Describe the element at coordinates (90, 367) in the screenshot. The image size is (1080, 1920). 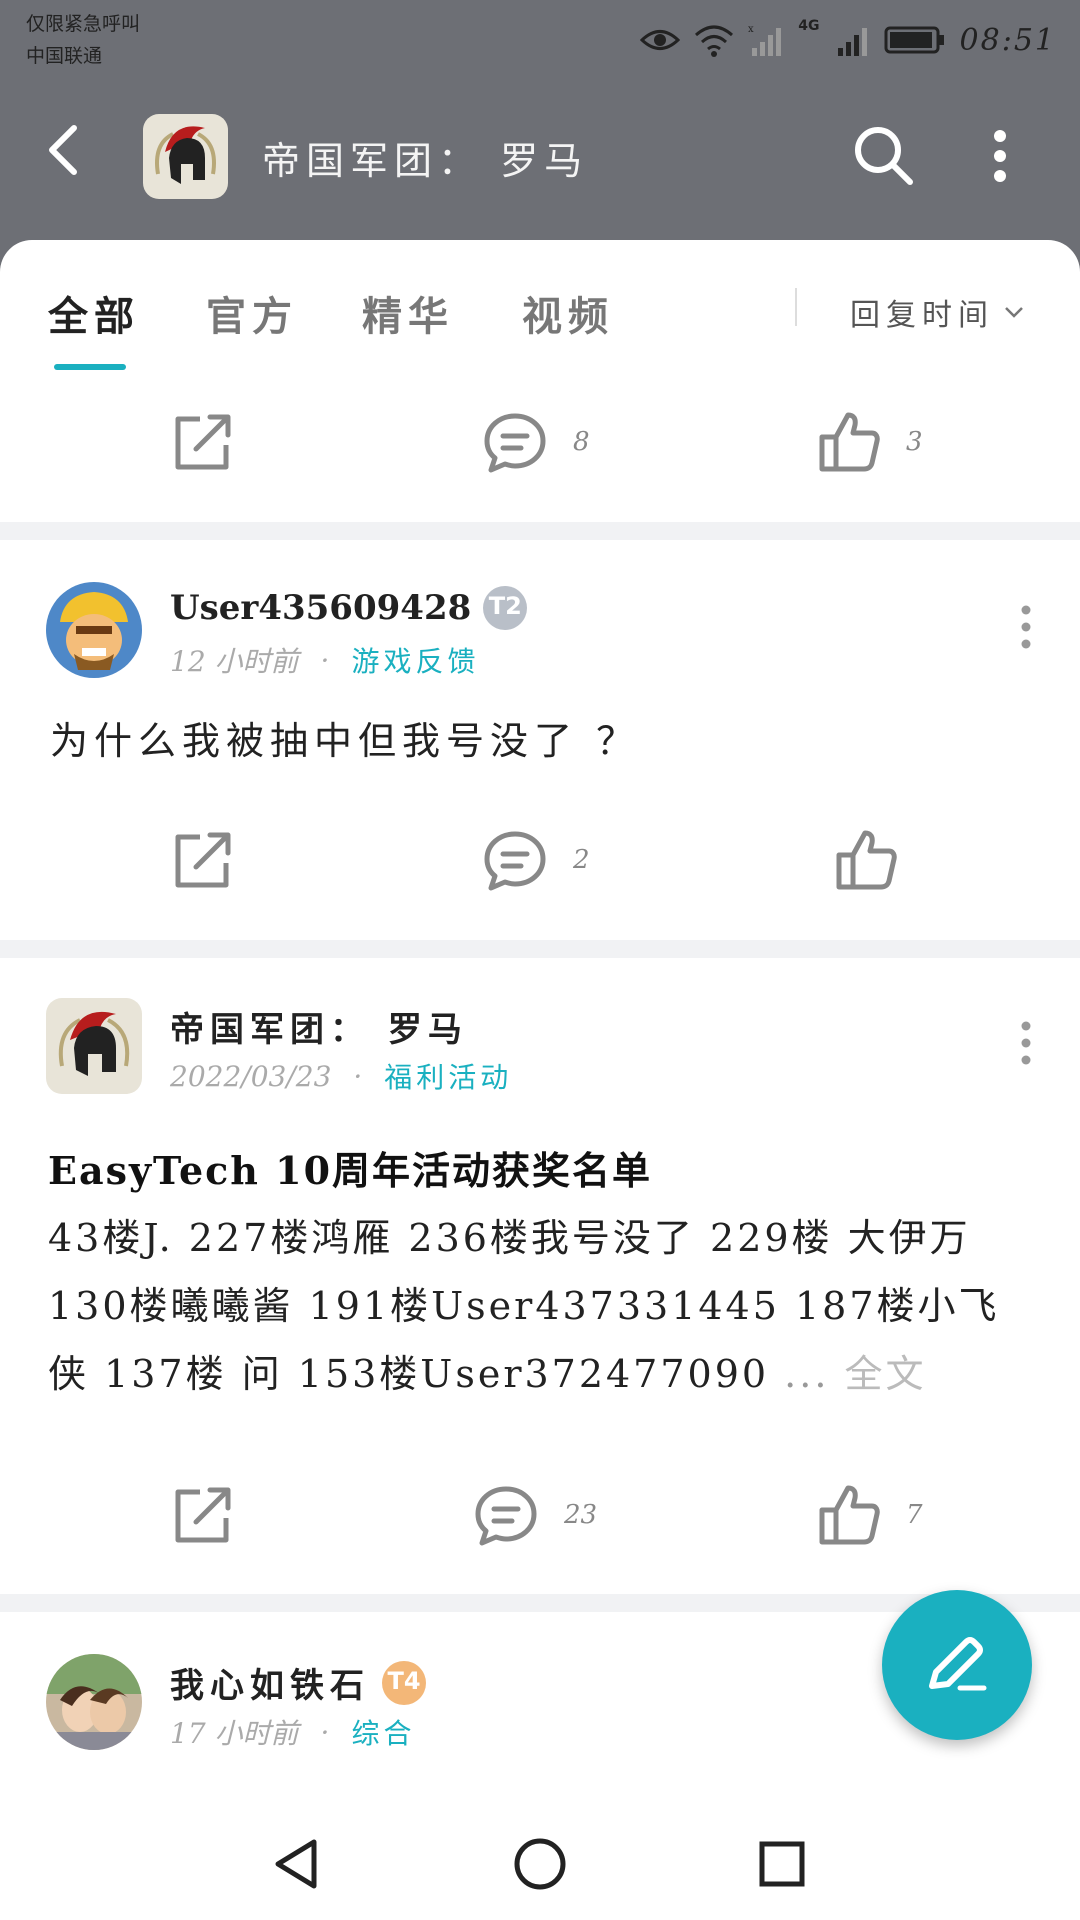
I see `tab-indicator` at that location.